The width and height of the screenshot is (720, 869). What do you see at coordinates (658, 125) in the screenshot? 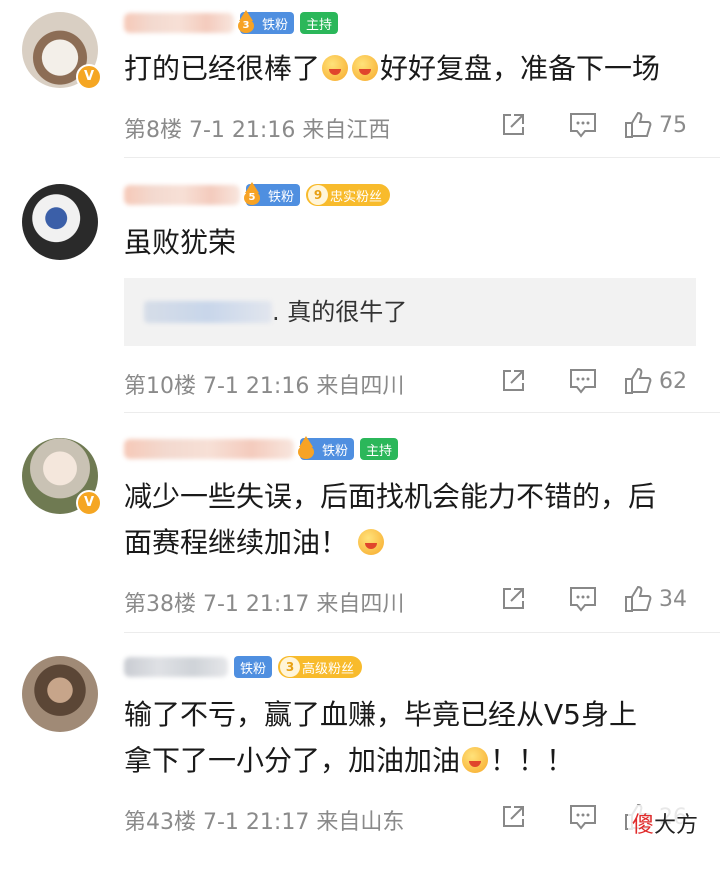
I see `like-button: 75` at bounding box center [658, 125].